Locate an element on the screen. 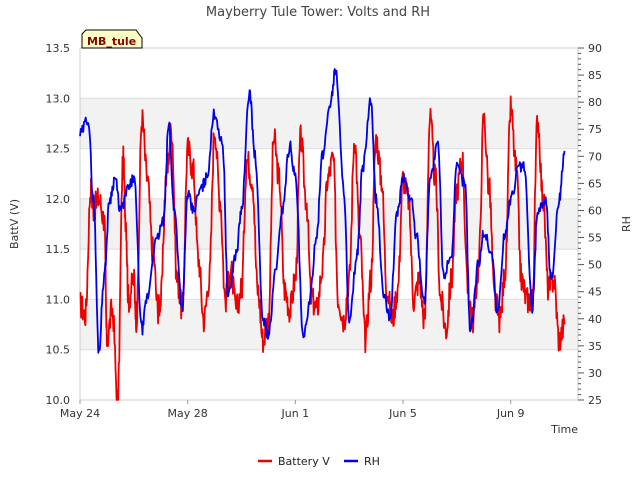  y-tick-label-right: 65 is located at coordinates (595, 183).